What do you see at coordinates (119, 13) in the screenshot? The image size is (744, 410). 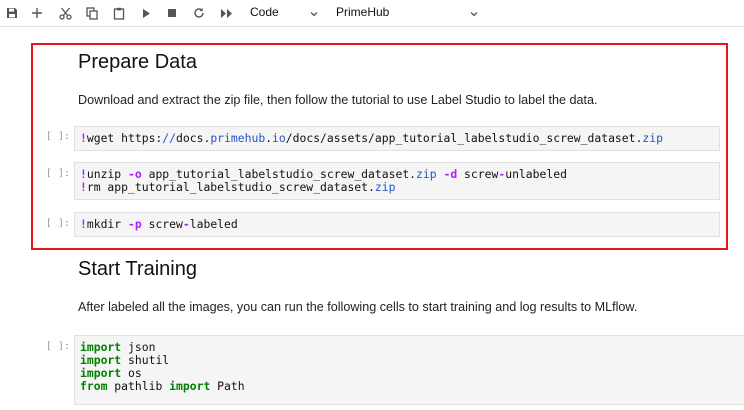 I see `paste-icon` at bounding box center [119, 13].